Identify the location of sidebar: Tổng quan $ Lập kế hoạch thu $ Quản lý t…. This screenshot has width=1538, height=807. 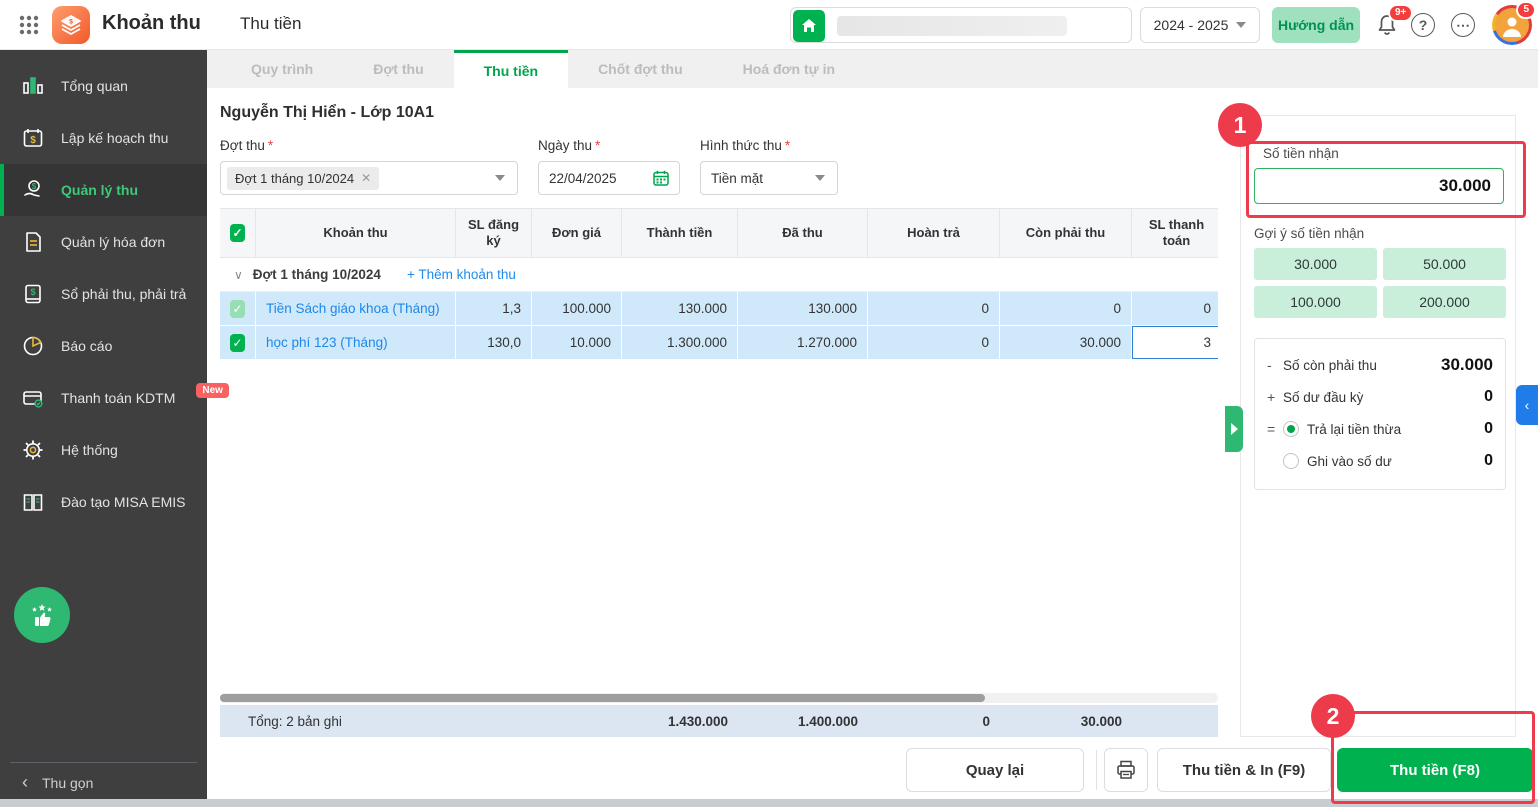
(114, 428).